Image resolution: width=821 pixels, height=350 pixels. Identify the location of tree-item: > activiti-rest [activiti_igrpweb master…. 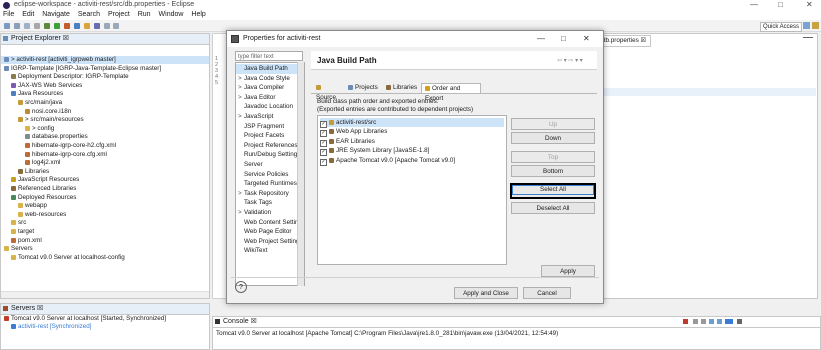
(105, 60).